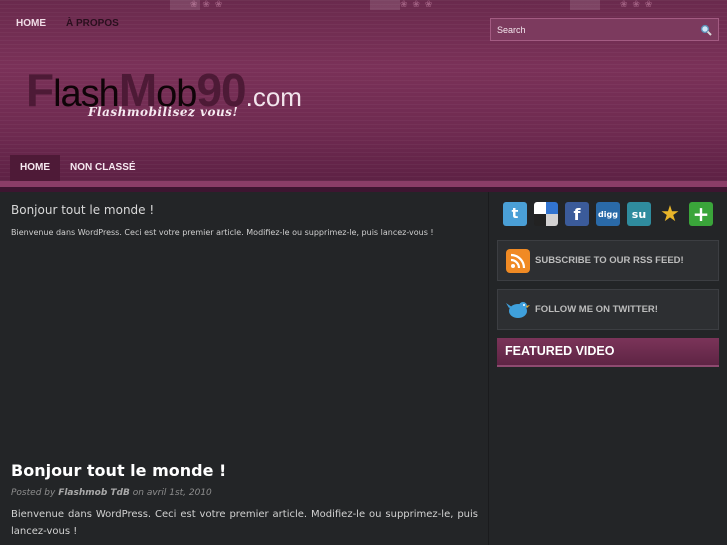 The height and width of the screenshot is (545, 727). What do you see at coordinates (82, 210) in the screenshot?
I see `featured-excerpt-title: Bonjour tout le monde !` at bounding box center [82, 210].